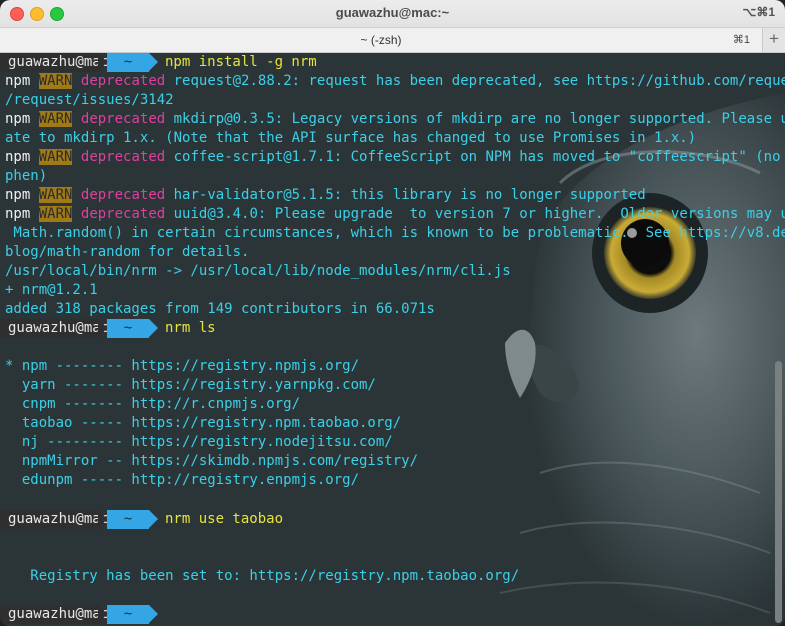  I want to click on command-text: nrm use taobao, so click(224, 519).